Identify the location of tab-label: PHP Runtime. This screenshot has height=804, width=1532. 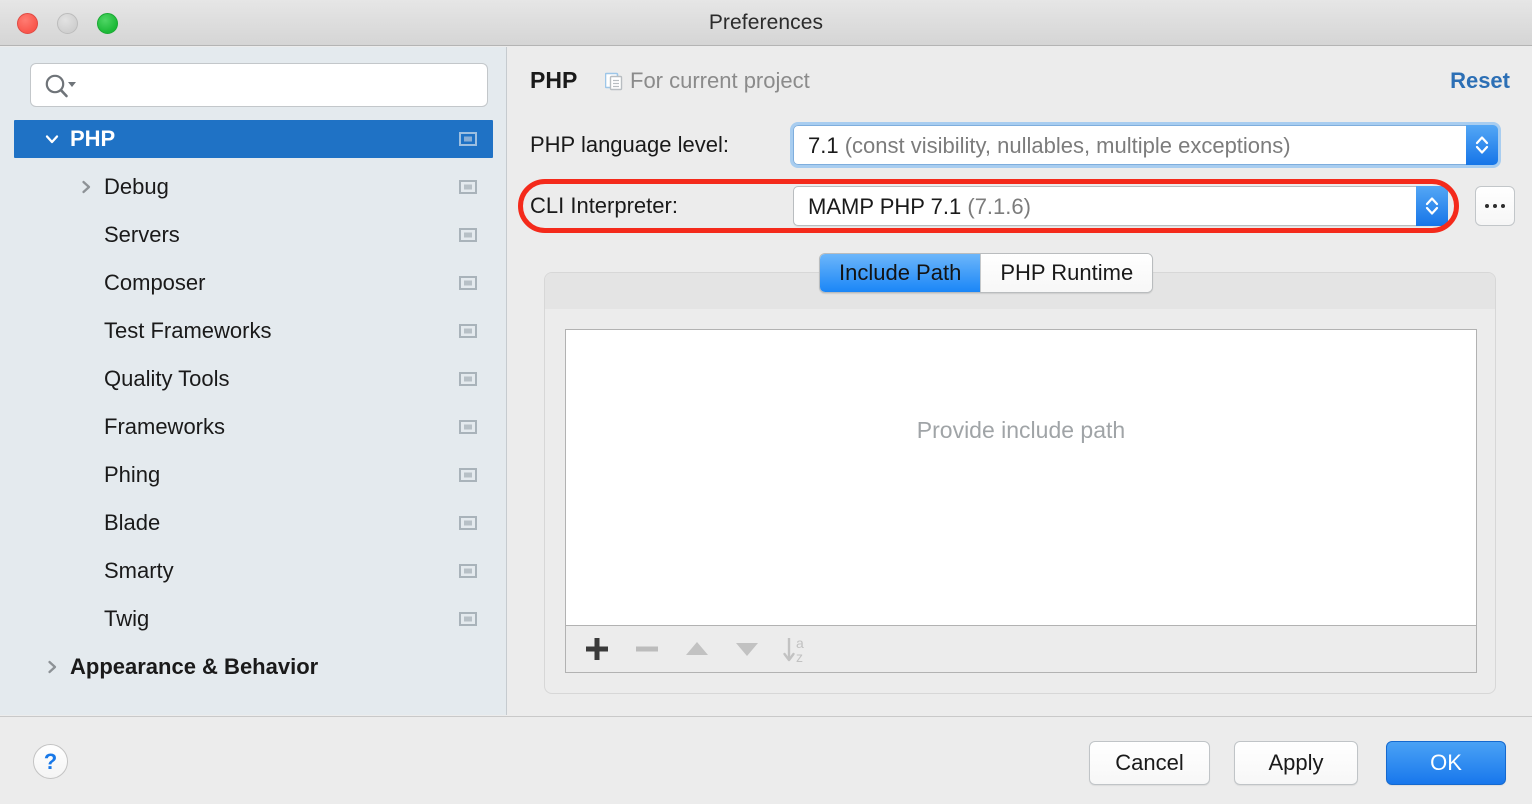
(1067, 272).